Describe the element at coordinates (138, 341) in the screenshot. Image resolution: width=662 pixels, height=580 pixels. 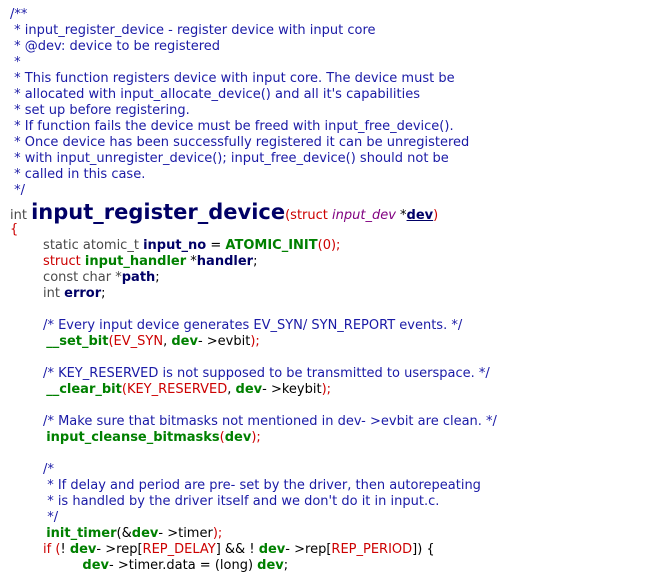
I see `code-token: EV_SYN` at that location.